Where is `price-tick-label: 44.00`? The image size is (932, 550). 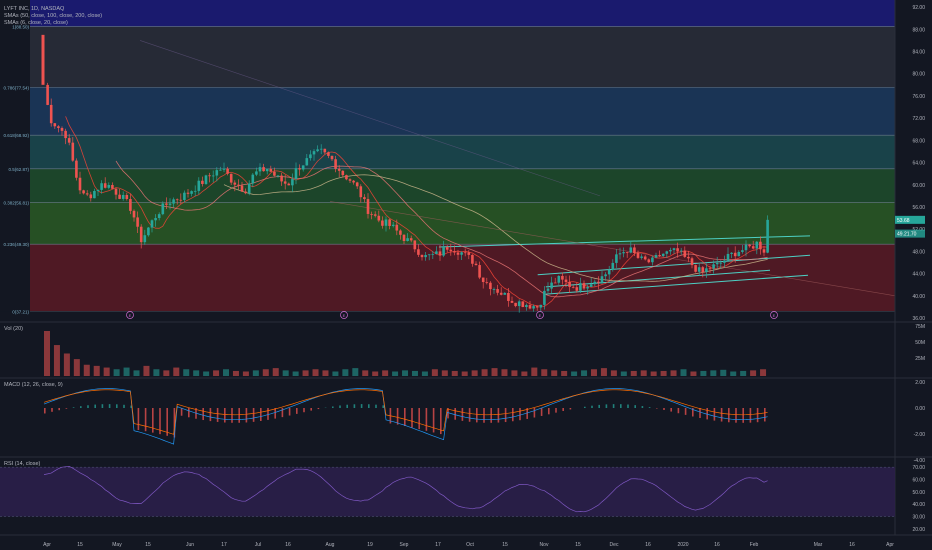
price-tick-label: 44.00 is located at coordinates (918, 275).